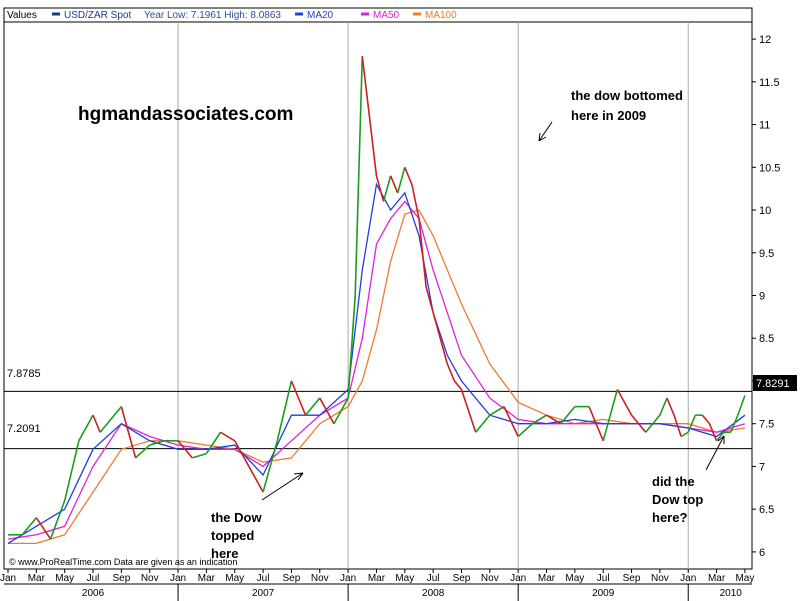  Describe the element at coordinates (766, 254) in the screenshot. I see `y-tick-label: 9.5` at that location.